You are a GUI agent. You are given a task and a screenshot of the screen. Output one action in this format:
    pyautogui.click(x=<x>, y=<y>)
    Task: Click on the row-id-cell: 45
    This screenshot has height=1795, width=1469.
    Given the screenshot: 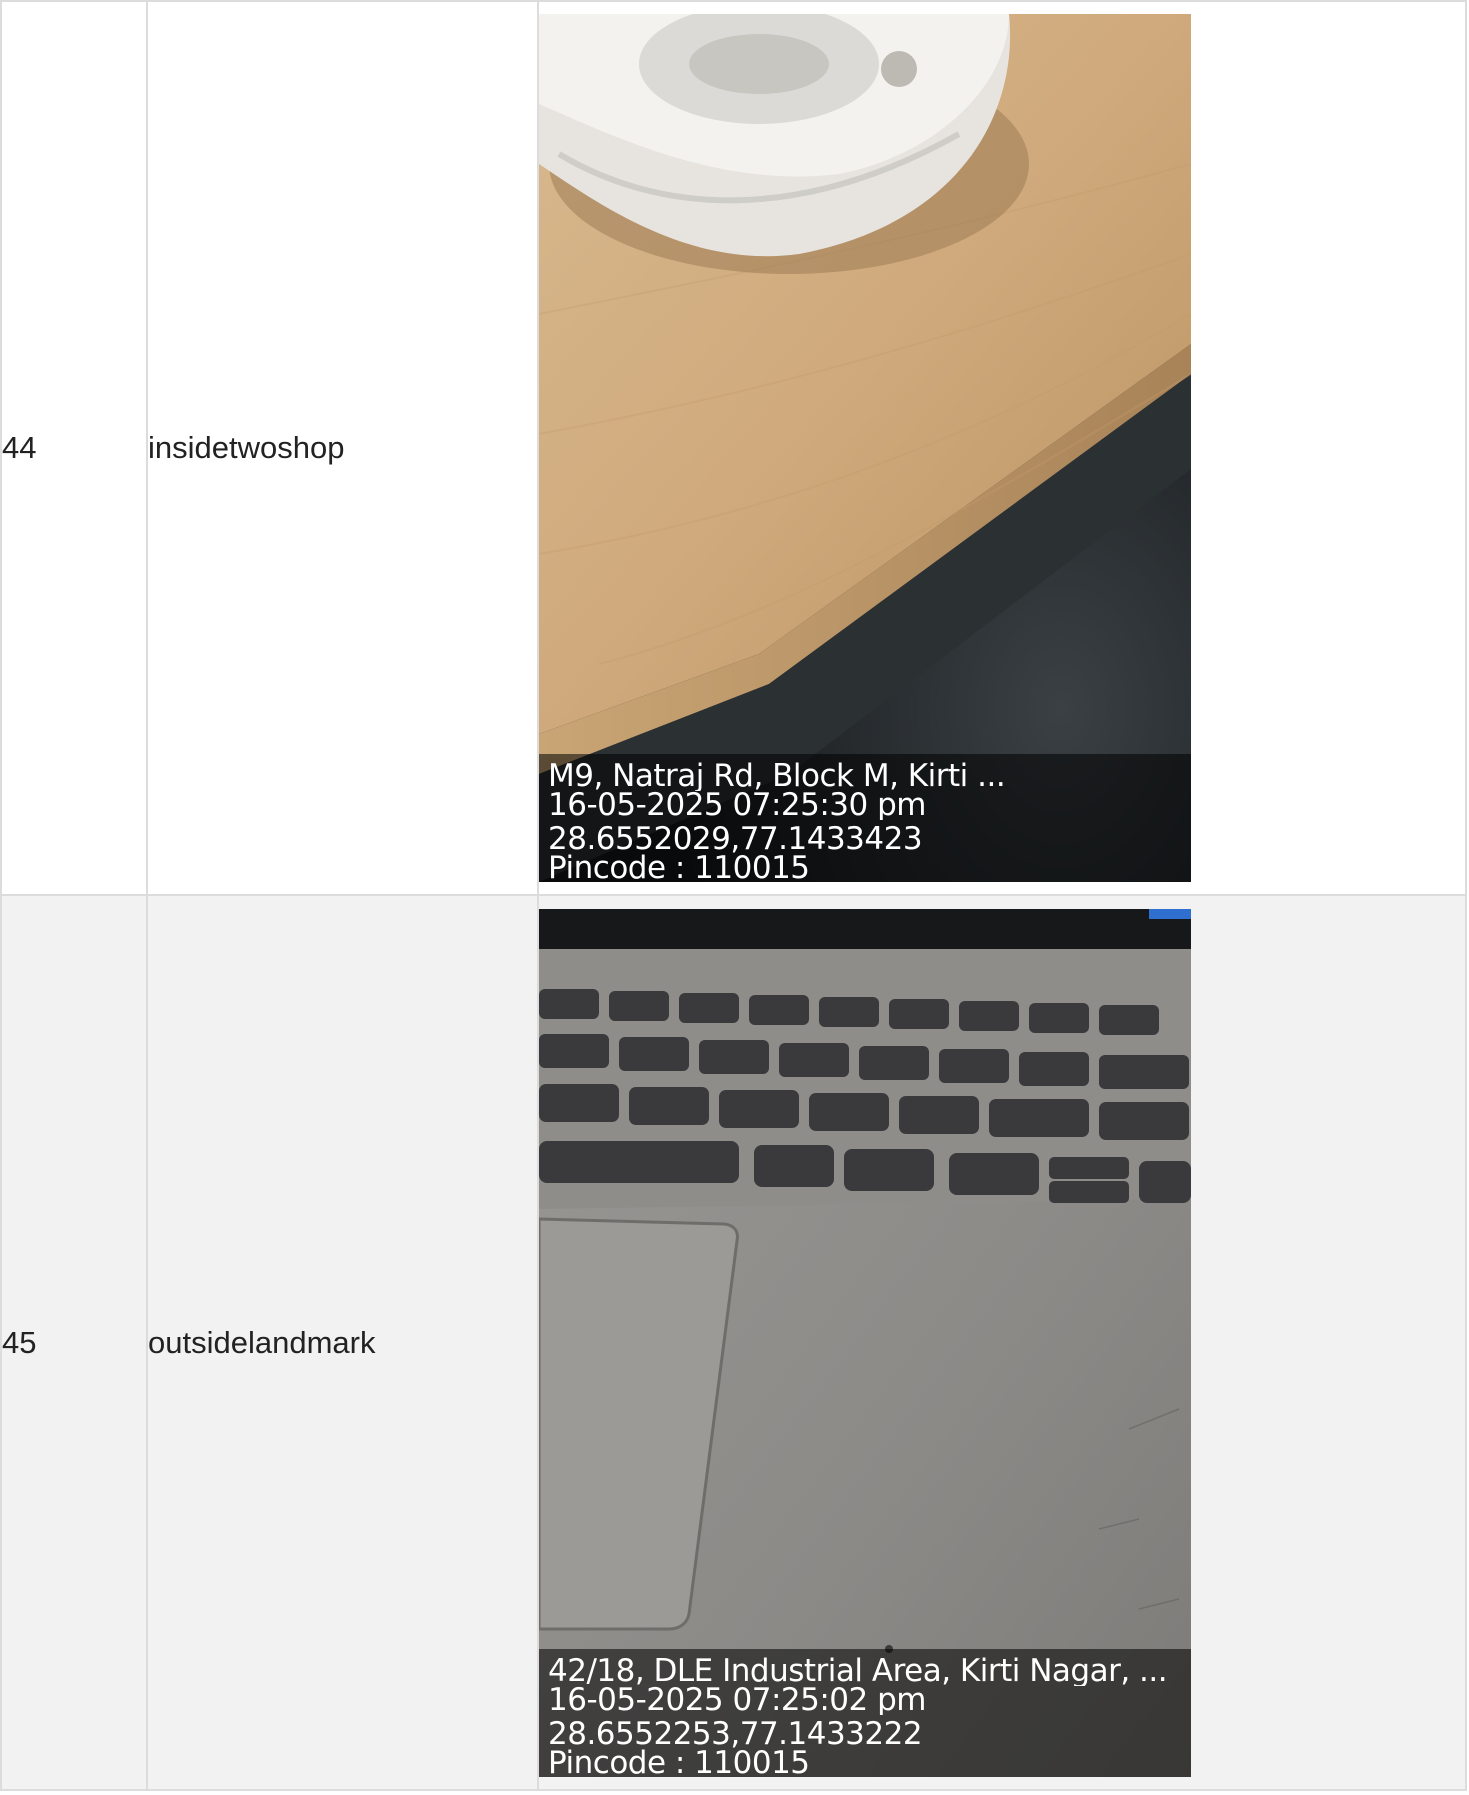 What is the action you would take?
    pyautogui.click(x=74, y=1342)
    